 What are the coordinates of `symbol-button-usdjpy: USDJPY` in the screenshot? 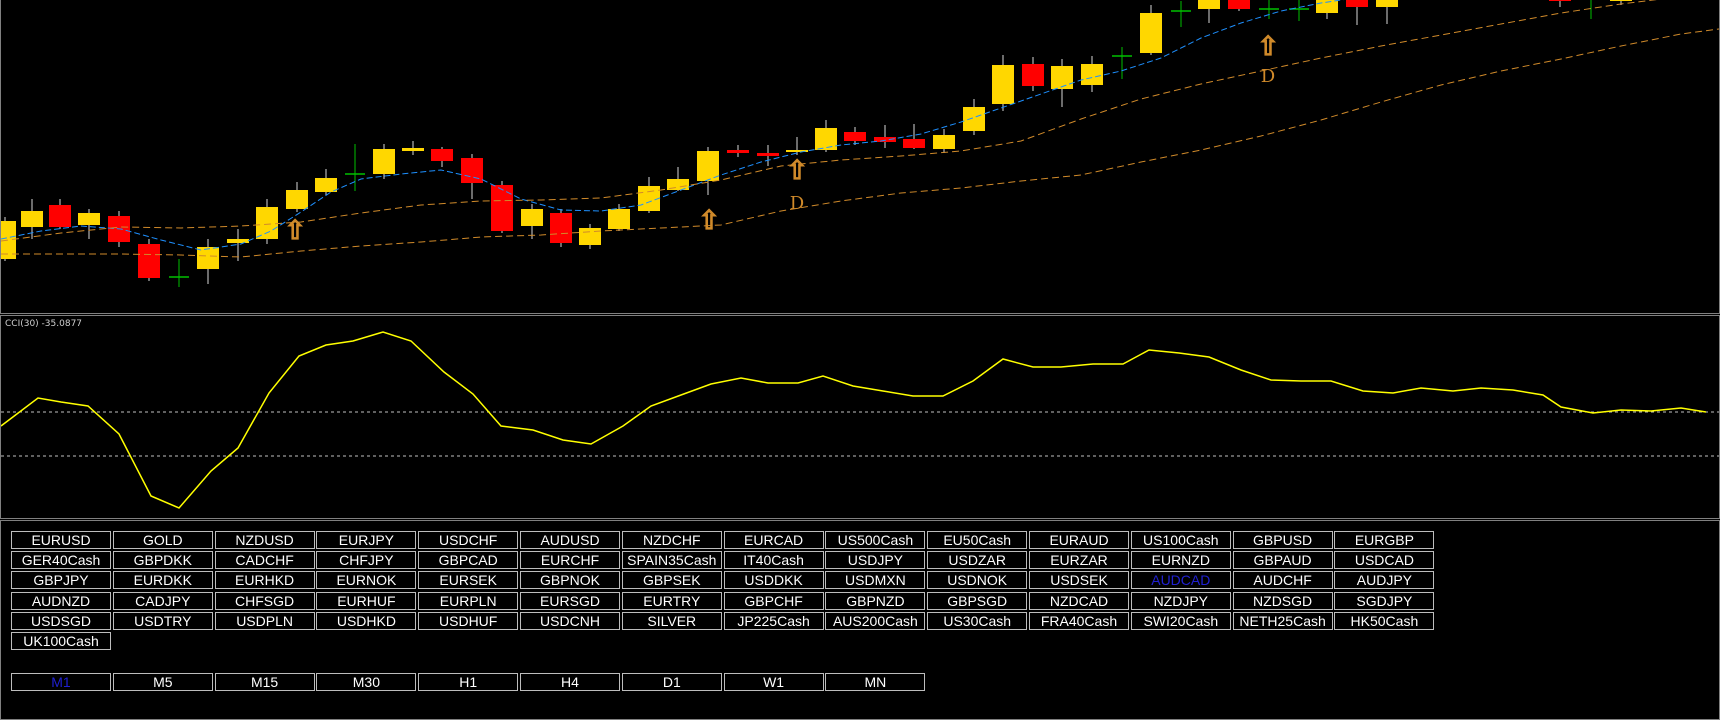 It's located at (875, 560).